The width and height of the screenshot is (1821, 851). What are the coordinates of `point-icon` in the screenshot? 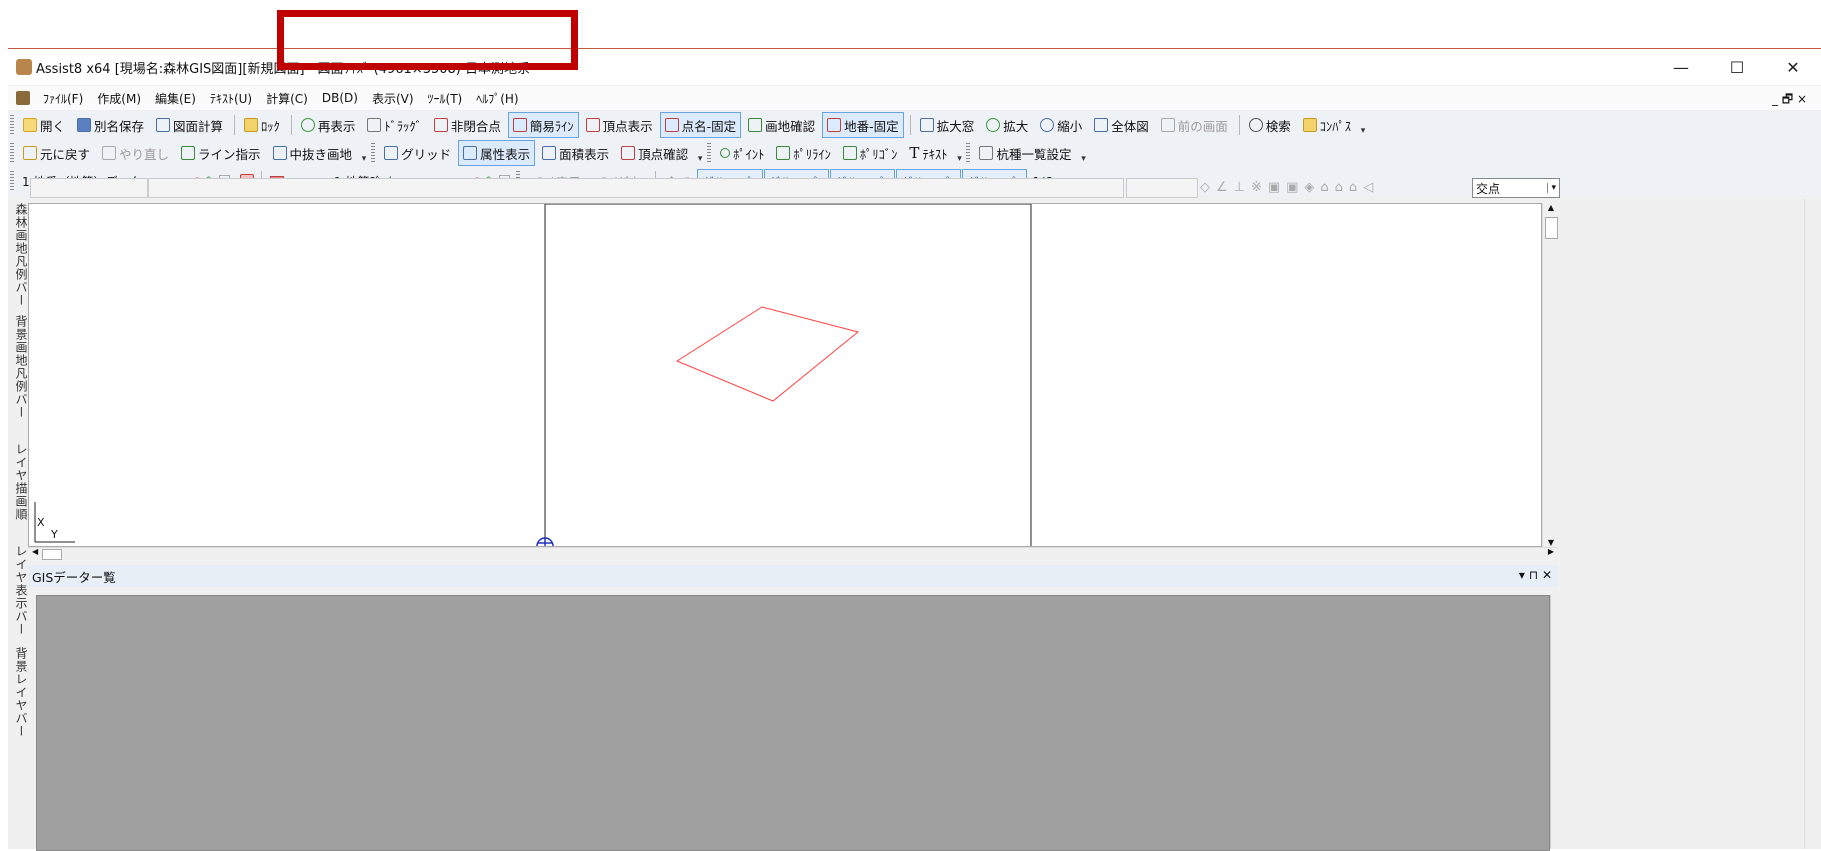 It's located at (725, 153).